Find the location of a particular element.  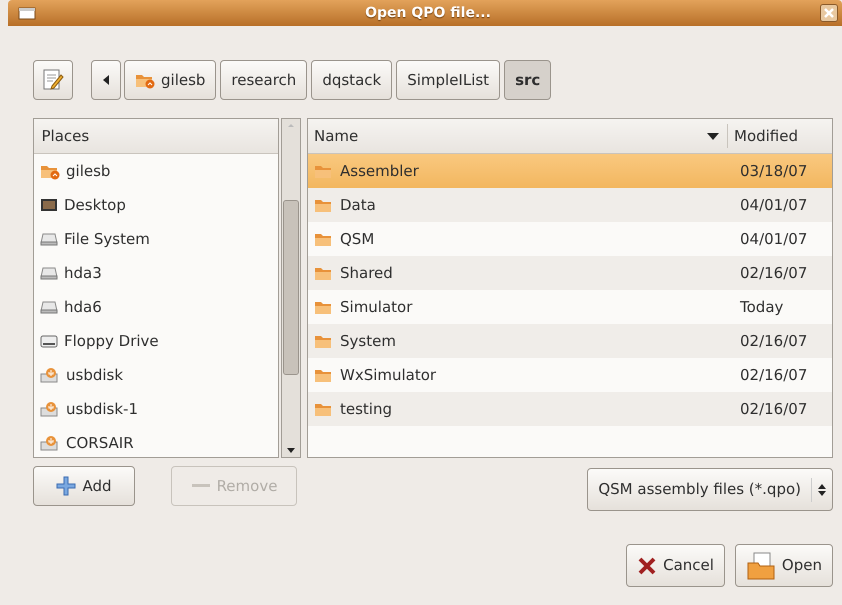

file-row: Data 04/01/07 is located at coordinates (570, 205).